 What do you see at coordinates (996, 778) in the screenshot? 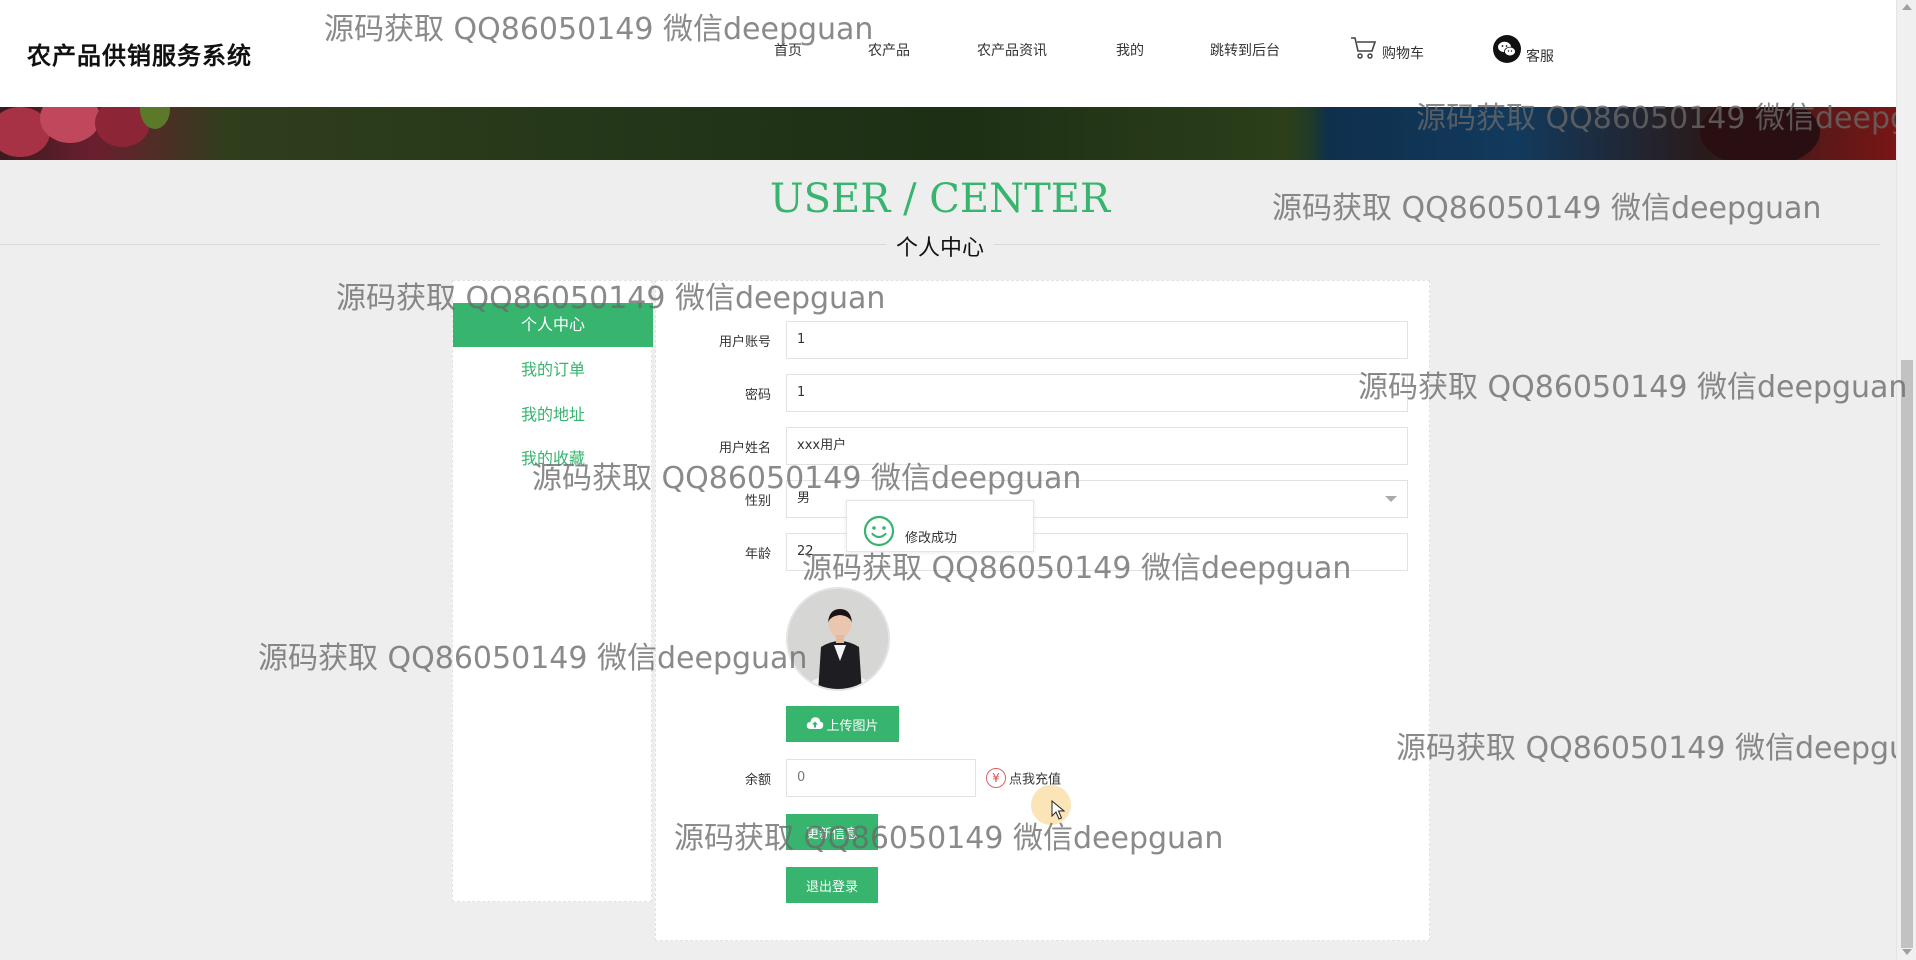
I see `yen-icon: ¥` at bounding box center [996, 778].